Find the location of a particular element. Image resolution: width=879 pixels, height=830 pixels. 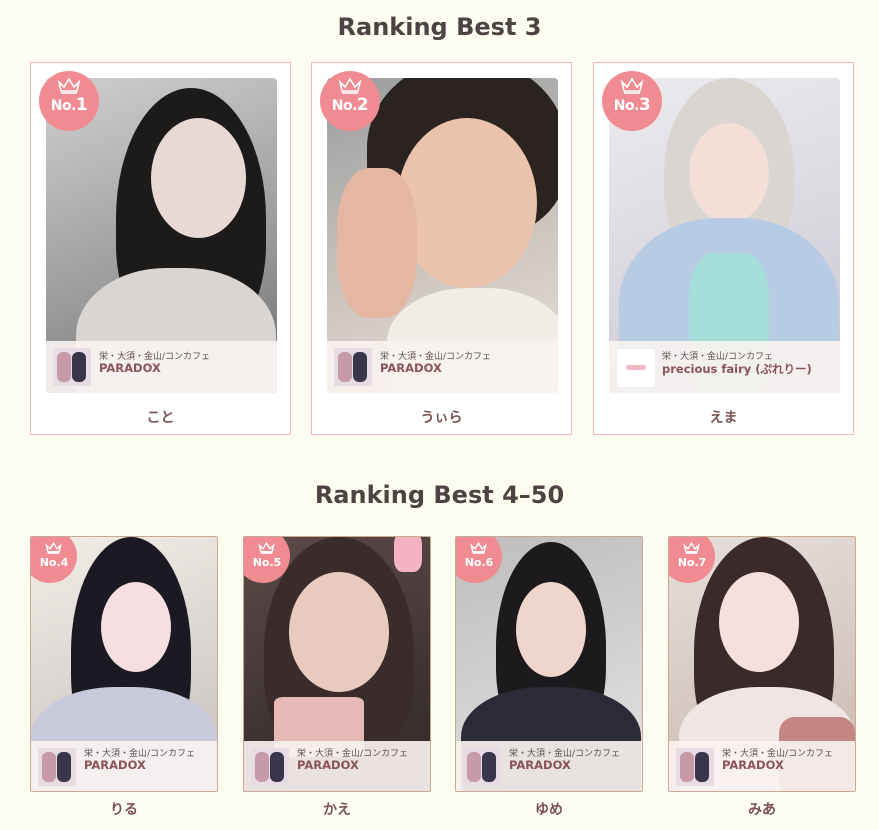

cast-name: ゆめ is located at coordinates (549, 809).